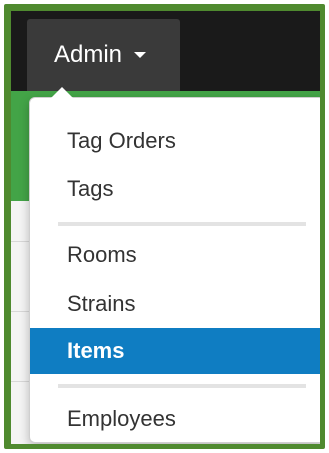 The width and height of the screenshot is (329, 453). I want to click on admin-menu-label: Admin, so click(88, 54).